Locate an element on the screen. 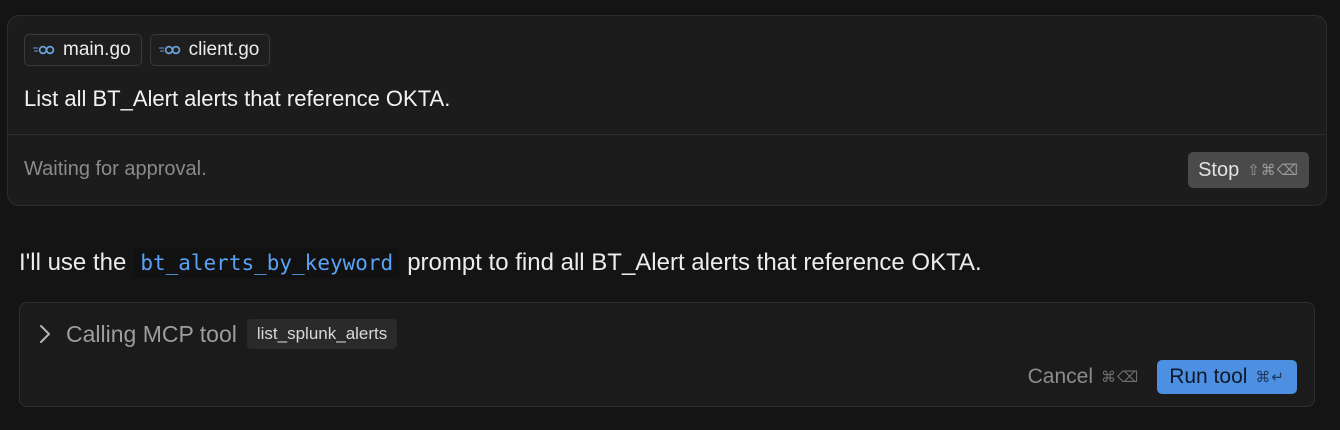  cancel-button-label: Cancel is located at coordinates (1060, 376).